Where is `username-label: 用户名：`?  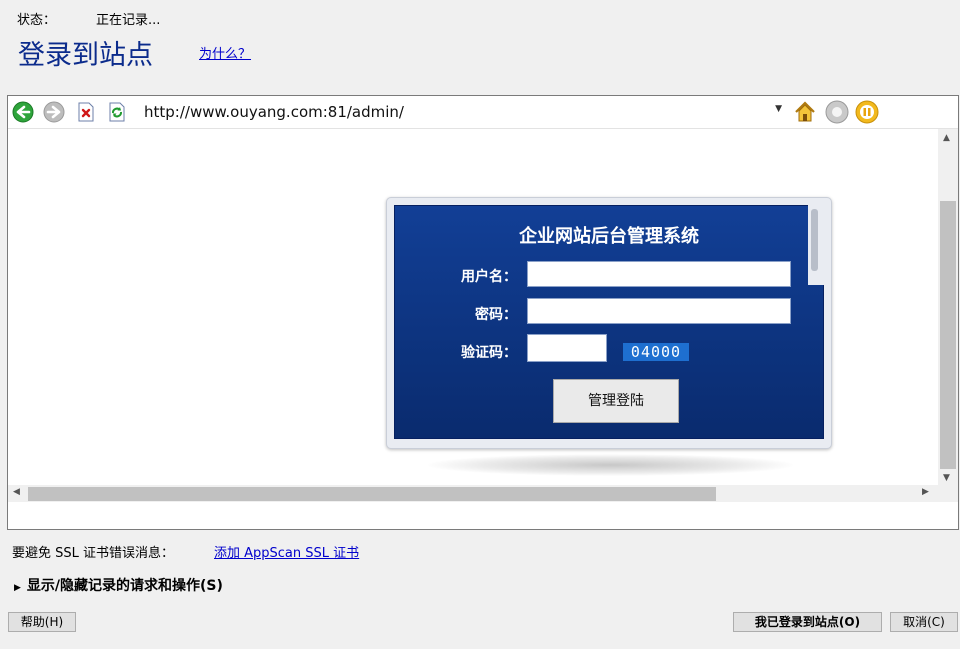
username-label: 用户名： is located at coordinates (489, 277).